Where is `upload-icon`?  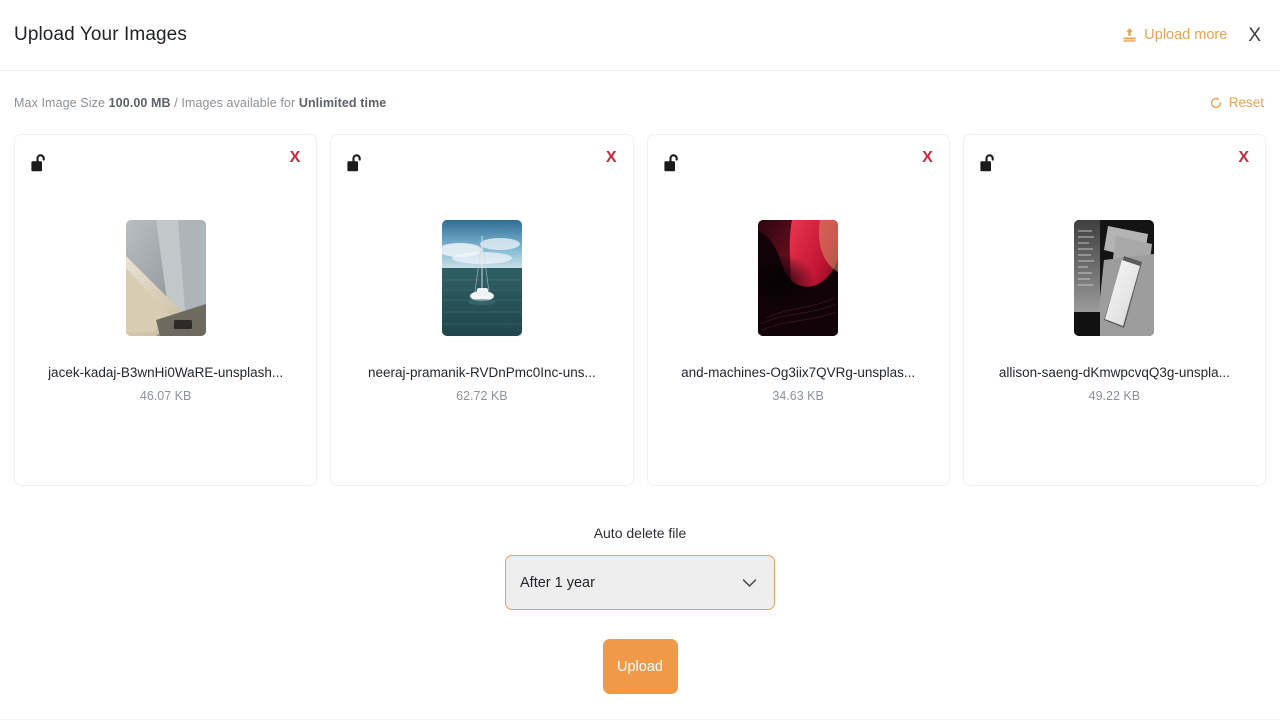
upload-icon is located at coordinates (1129, 35).